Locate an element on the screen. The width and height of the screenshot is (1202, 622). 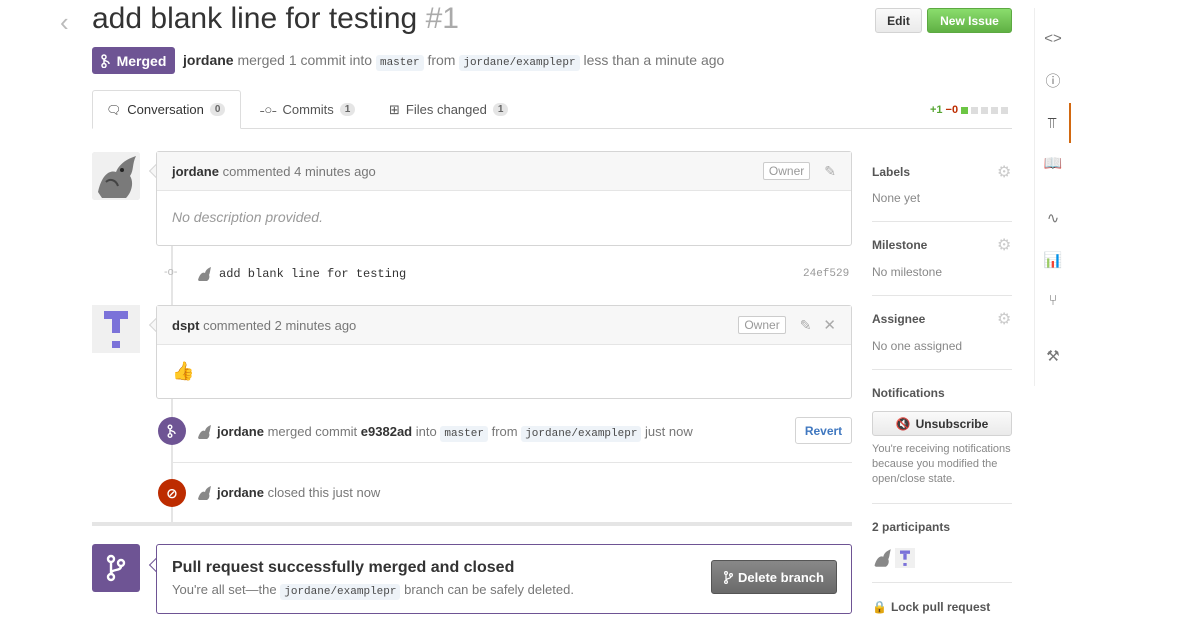
comment-box: dspt commented 2 minutes ago Owner ✎ ✕ 👍 is located at coordinates (504, 352).